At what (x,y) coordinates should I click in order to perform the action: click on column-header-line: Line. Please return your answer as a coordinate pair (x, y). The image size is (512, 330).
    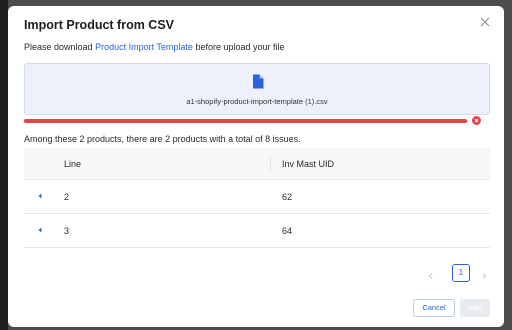
    Looking at the image, I should click on (73, 164).